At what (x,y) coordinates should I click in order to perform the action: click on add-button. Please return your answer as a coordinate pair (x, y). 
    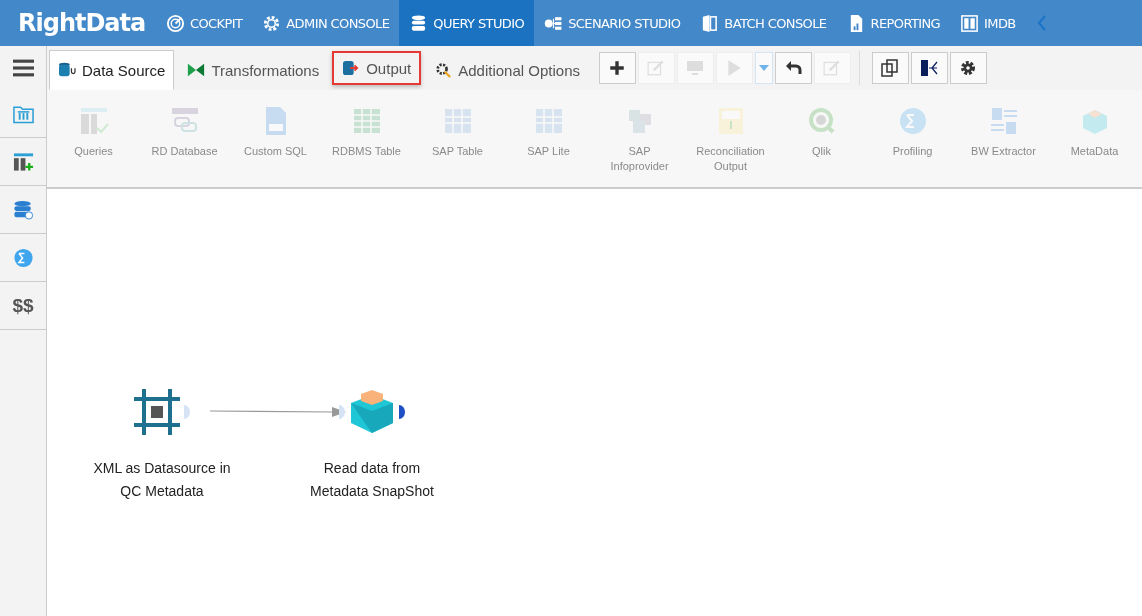
    Looking at the image, I should click on (617, 68).